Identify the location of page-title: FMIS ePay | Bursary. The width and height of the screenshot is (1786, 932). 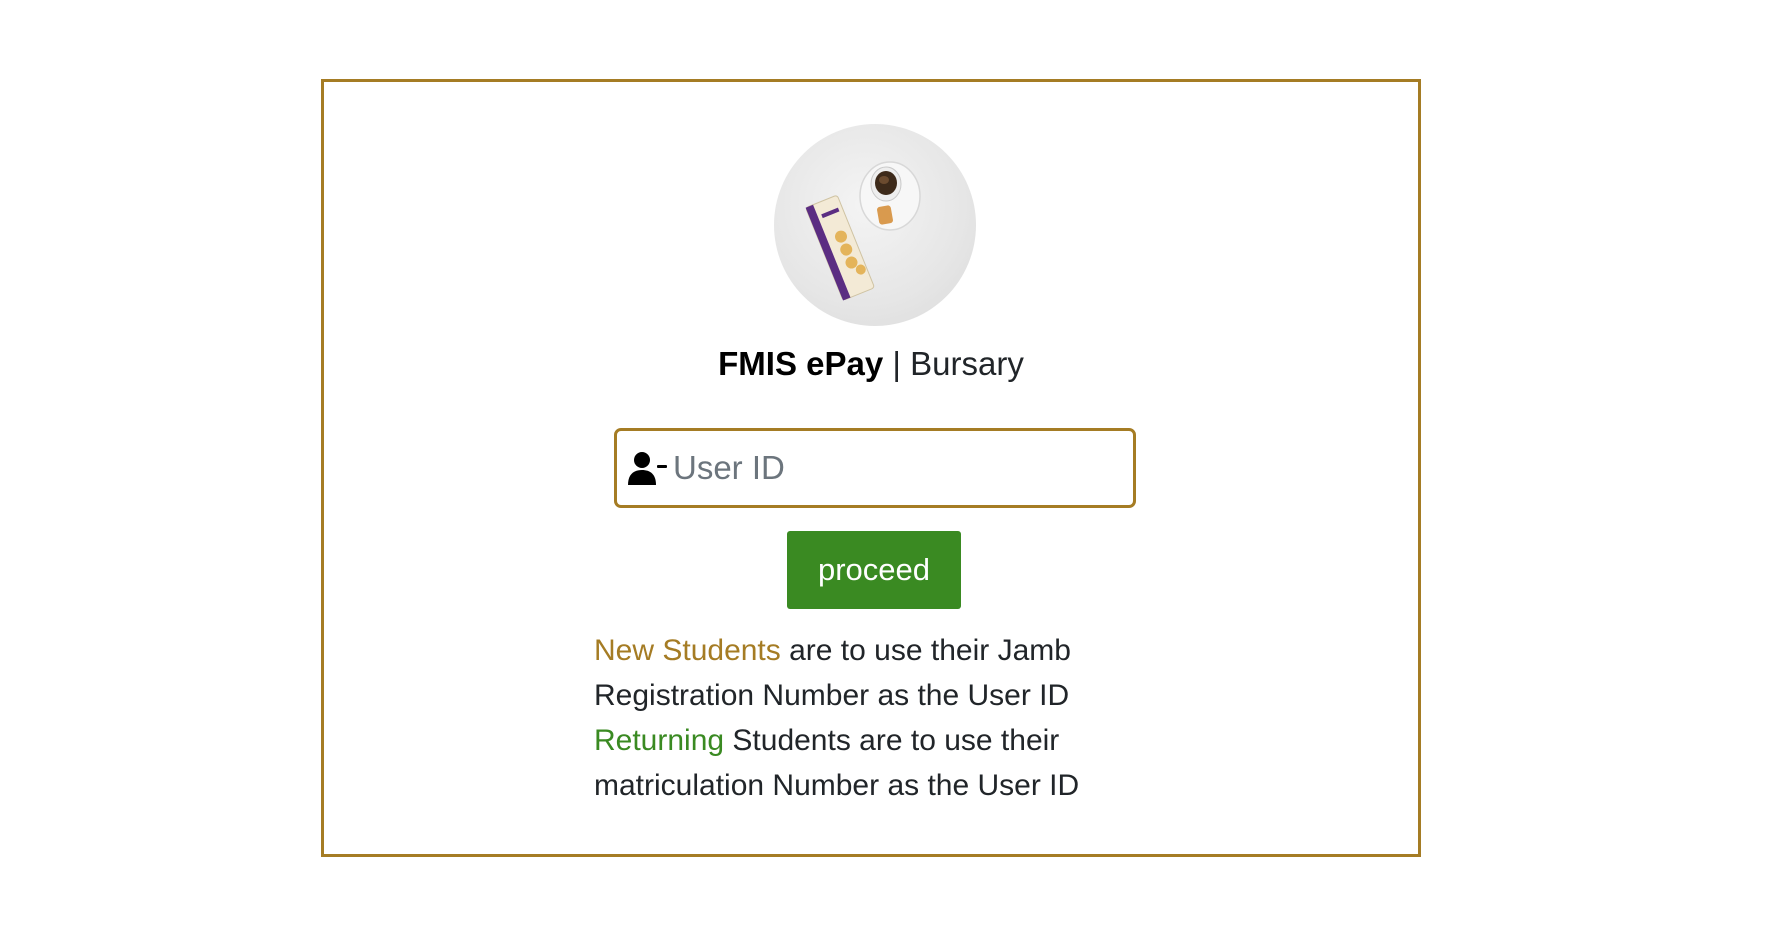
(871, 364).